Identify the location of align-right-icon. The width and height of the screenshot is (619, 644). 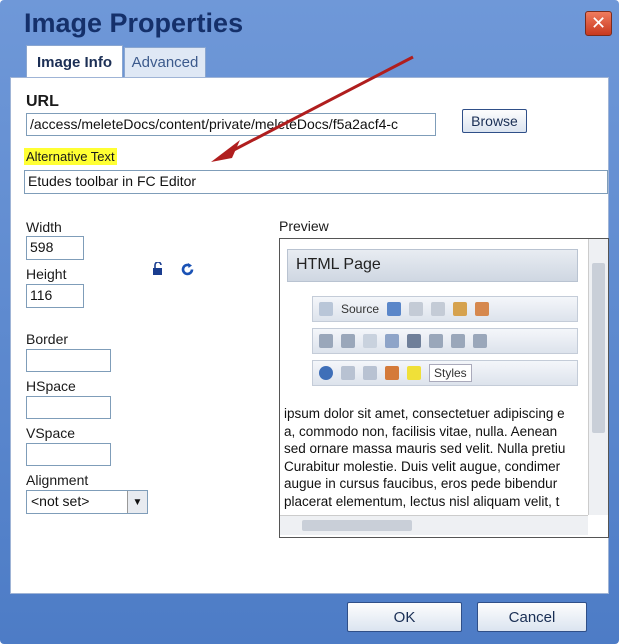
(480, 341).